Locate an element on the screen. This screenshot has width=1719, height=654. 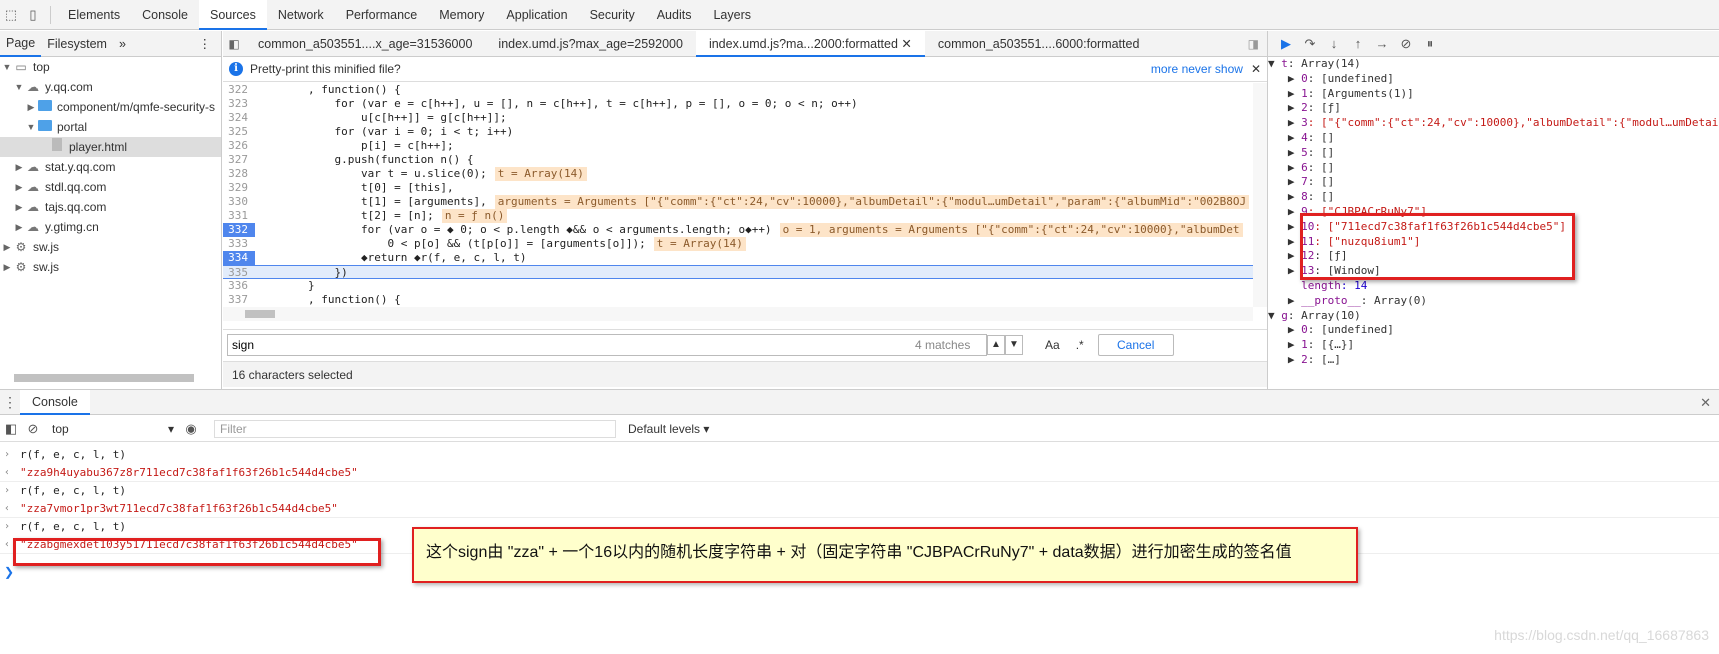
expand-toggle is located at coordinates (1284, 285).